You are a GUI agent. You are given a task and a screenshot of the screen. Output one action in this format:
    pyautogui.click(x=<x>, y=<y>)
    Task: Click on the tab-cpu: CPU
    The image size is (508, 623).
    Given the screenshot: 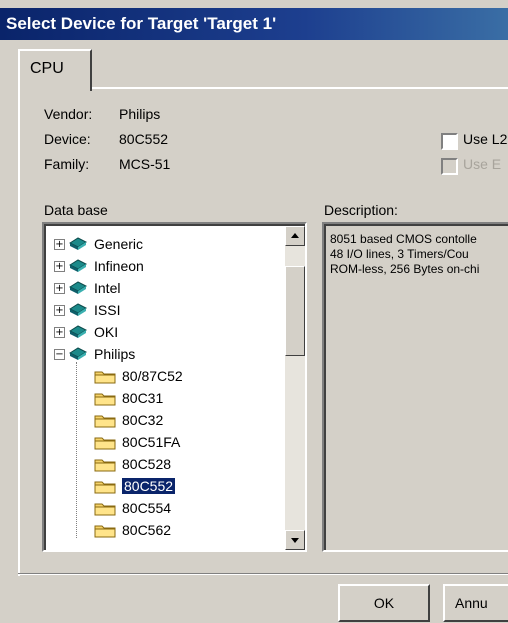 What is the action you would take?
    pyautogui.click(x=55, y=70)
    